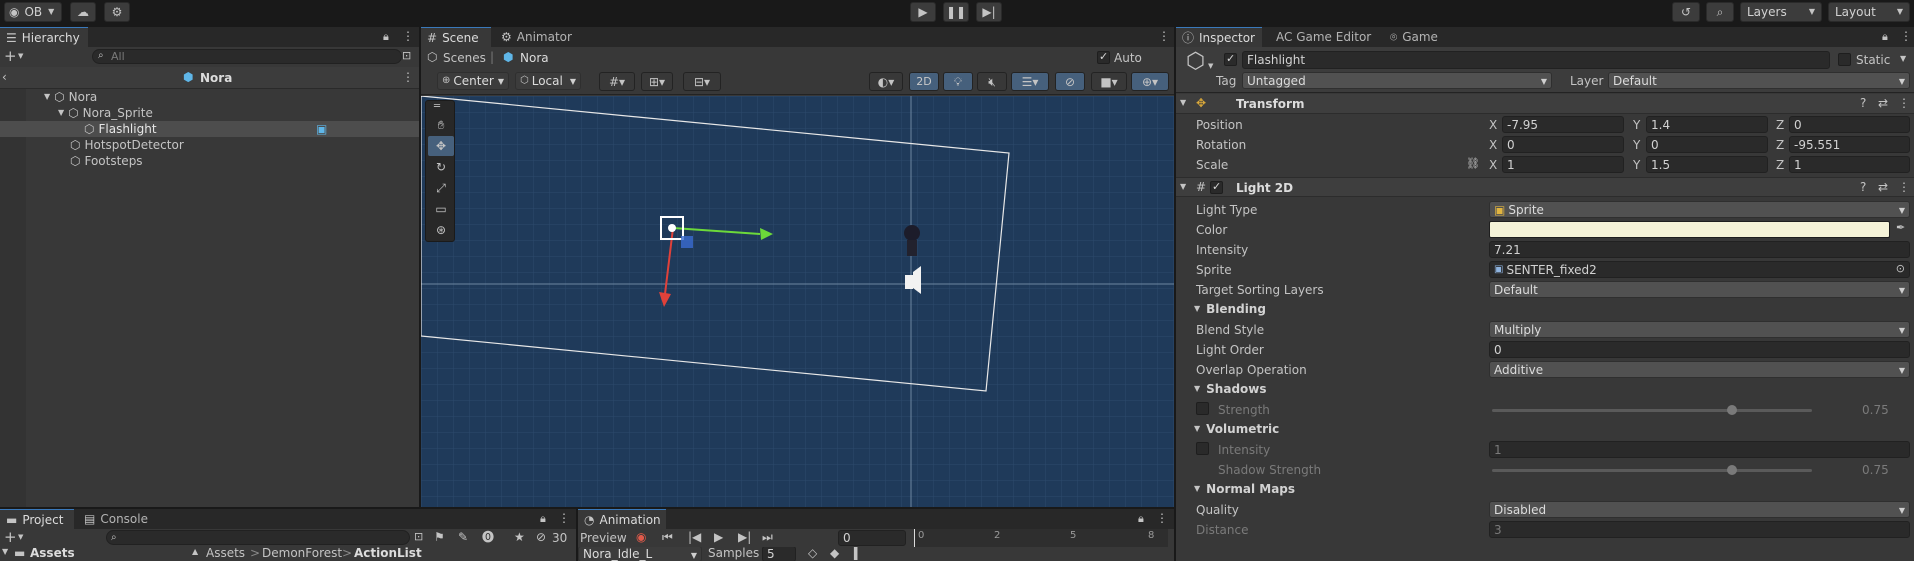 This screenshot has width=1914, height=561. Describe the element at coordinates (1150, 81) in the screenshot. I see `gizmos-button: ⊕▾` at that location.